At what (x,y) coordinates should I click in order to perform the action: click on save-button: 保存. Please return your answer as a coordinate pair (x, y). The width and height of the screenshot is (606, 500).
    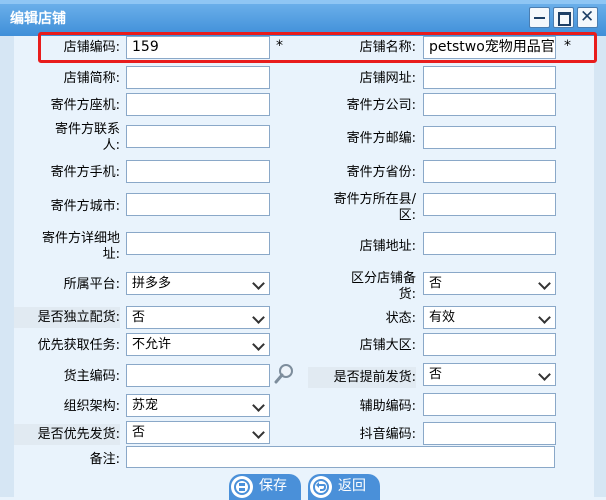
    Looking at the image, I should click on (265, 487).